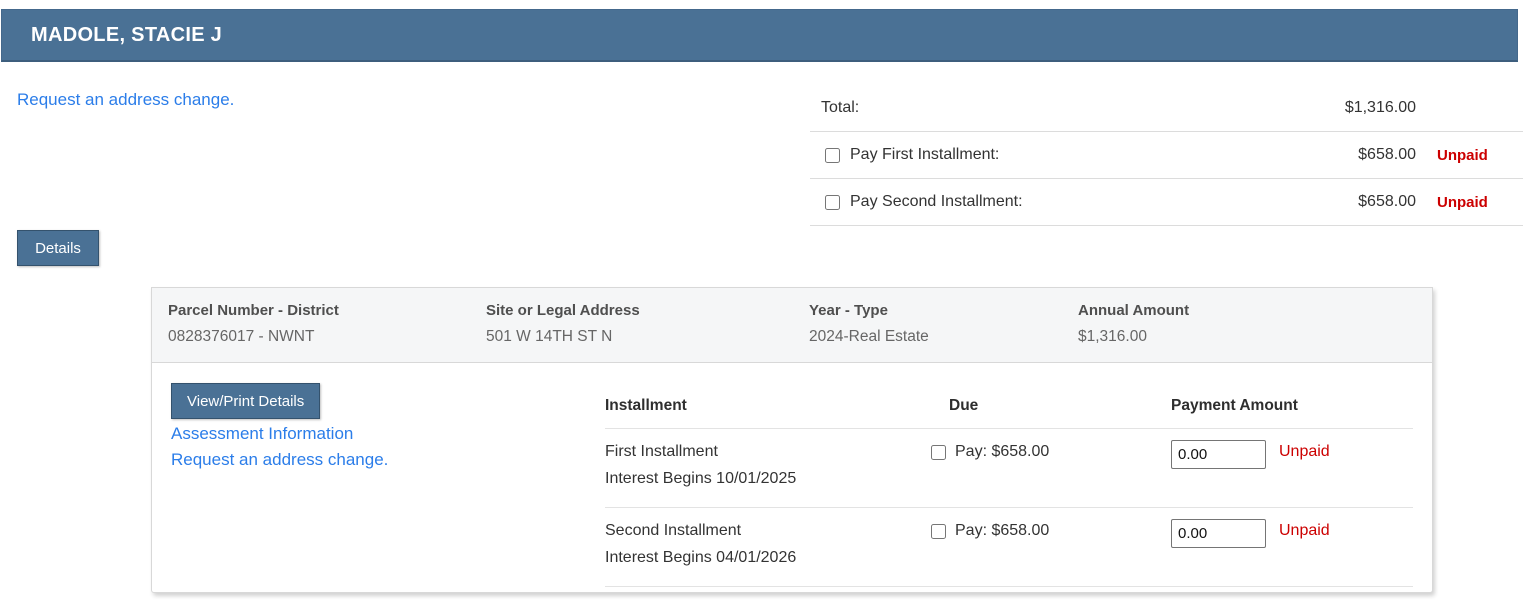 This screenshot has height=608, width=1523. What do you see at coordinates (125, 100) in the screenshot?
I see `request-address-change-link: Request an address change.` at bounding box center [125, 100].